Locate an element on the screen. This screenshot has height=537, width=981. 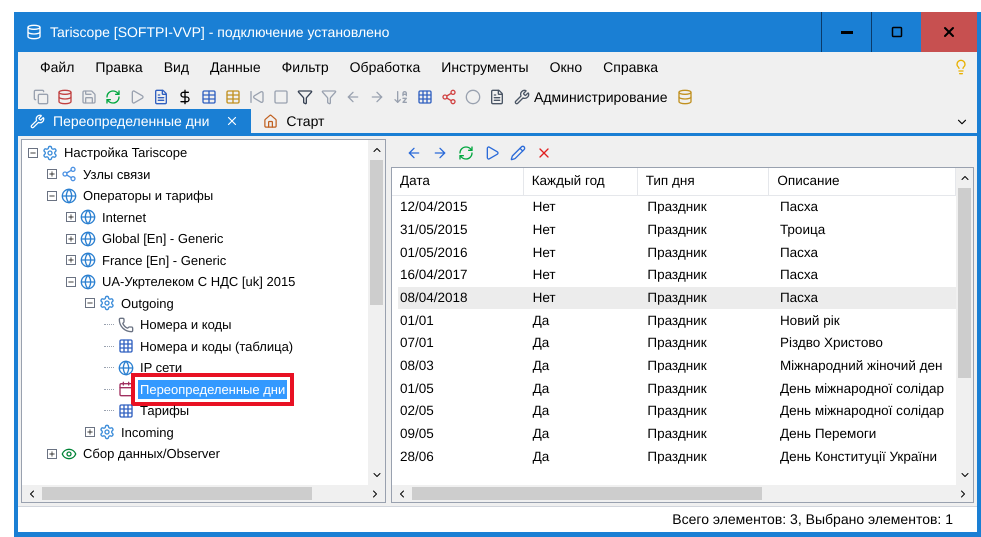
nodes-icon is located at coordinates (69, 174).